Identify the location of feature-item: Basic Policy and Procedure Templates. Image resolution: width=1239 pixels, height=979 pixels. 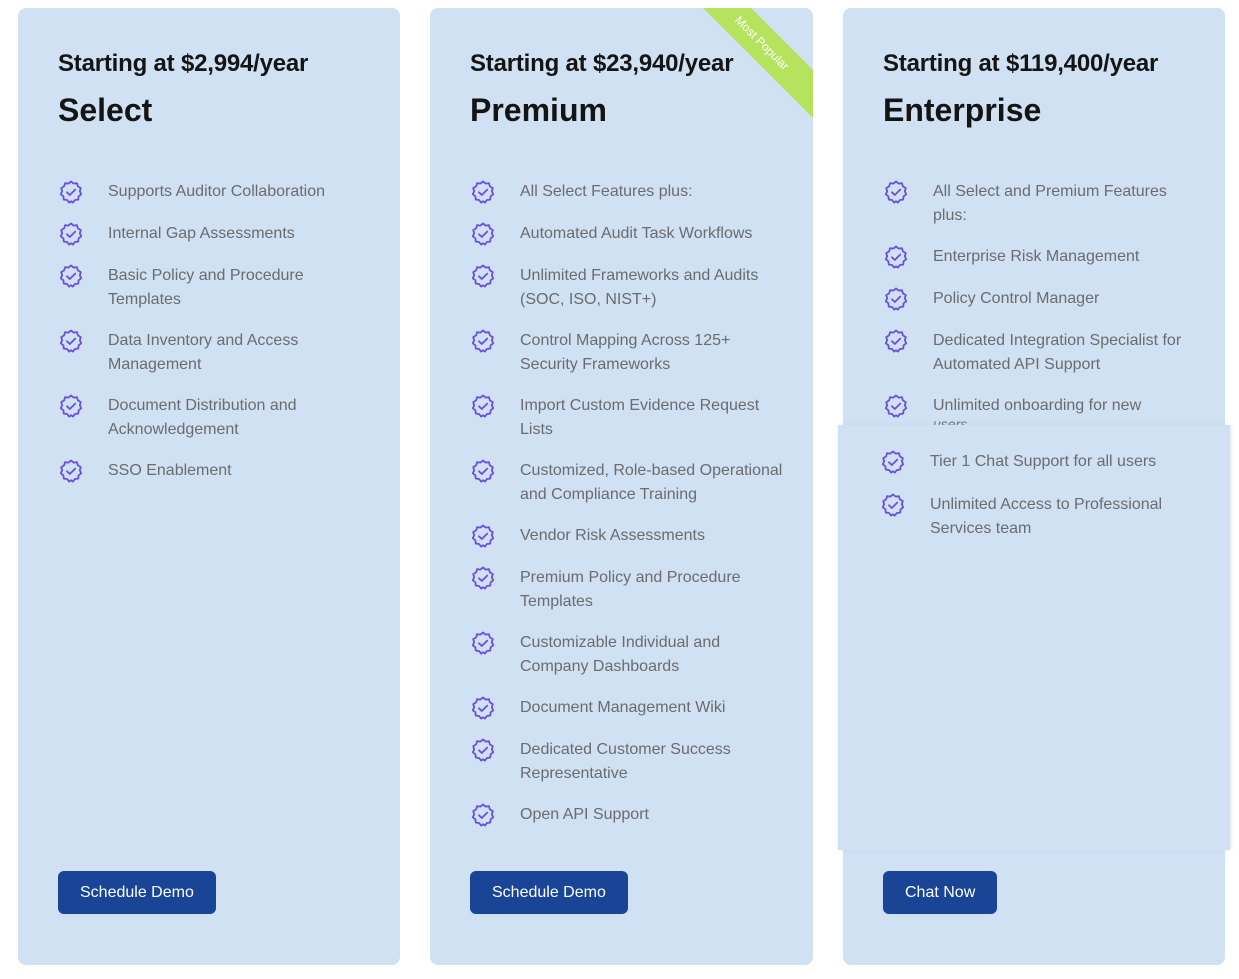
(214, 288).